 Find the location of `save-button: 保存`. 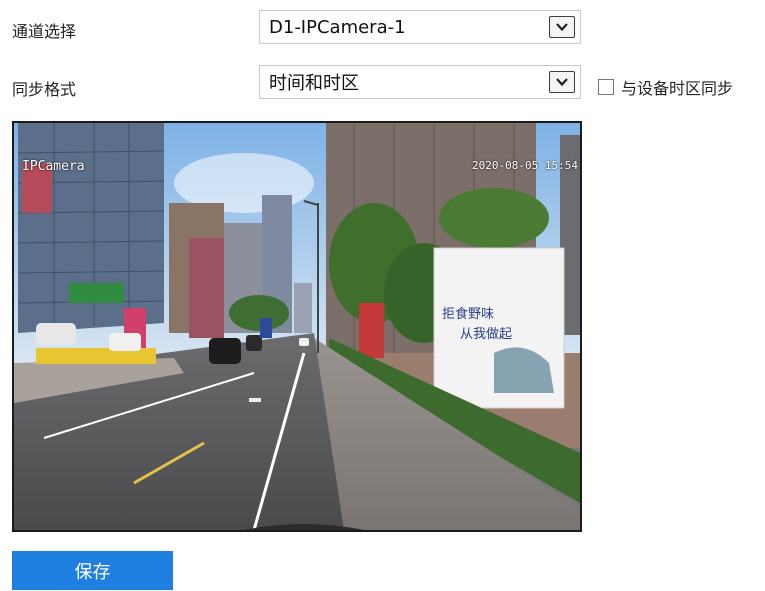

save-button: 保存 is located at coordinates (92, 570).